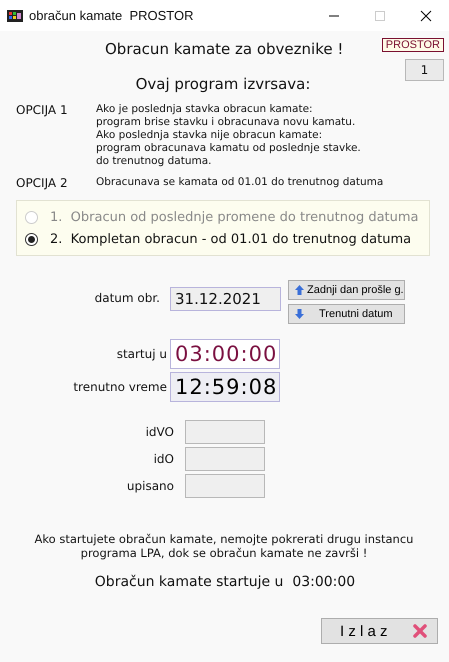 This screenshot has width=449, height=662. Describe the element at coordinates (163, 459) in the screenshot. I see `field-label: idO` at that location.